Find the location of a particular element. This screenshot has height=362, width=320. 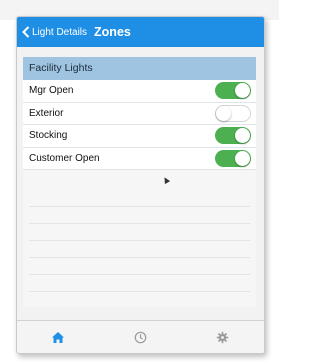

tab-history is located at coordinates (140, 337).